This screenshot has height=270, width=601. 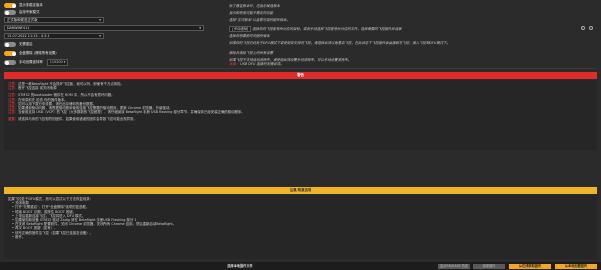 What do you see at coordinates (31, 5) in the screenshot?
I see `show-dev-versions-label: 显示非稳定版本` at bounding box center [31, 5].